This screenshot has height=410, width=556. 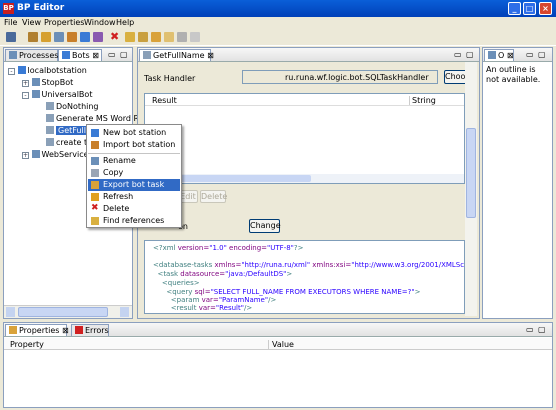 What do you see at coordinates (31, 22) in the screenshot?
I see `menu-view: View` at bounding box center [31, 22].